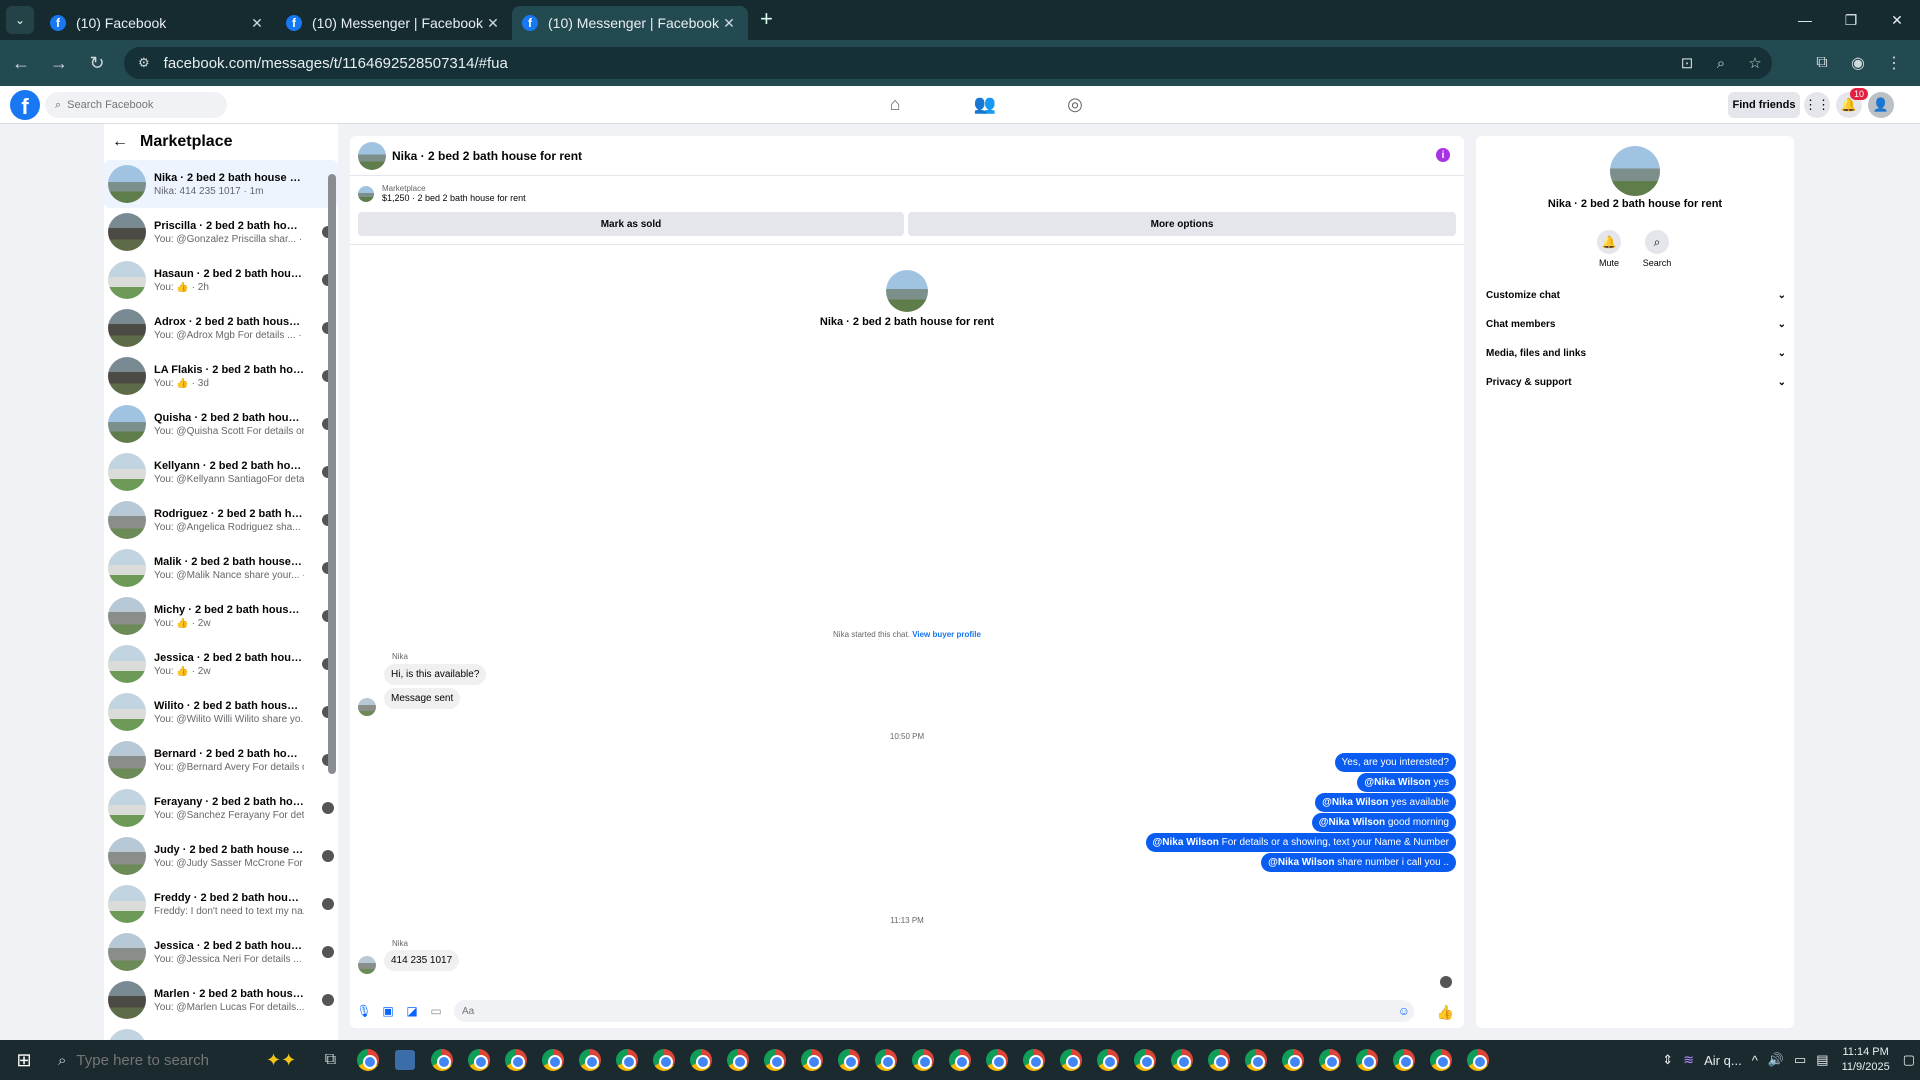 The image size is (1920, 1080). Describe the element at coordinates (1636, 295) in the screenshot. I see `customize-chat-section: Customize chat ⌄` at that location.